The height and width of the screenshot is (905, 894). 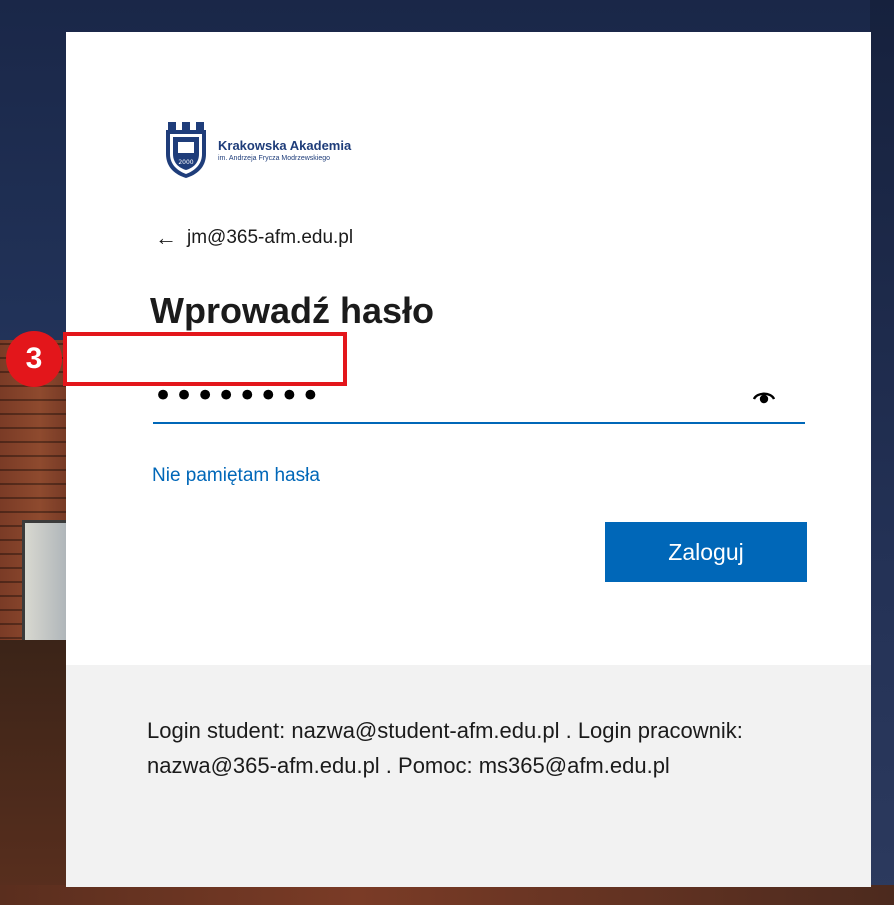 What do you see at coordinates (447, 895) in the screenshot?
I see `background-bottom-edge` at bounding box center [447, 895].